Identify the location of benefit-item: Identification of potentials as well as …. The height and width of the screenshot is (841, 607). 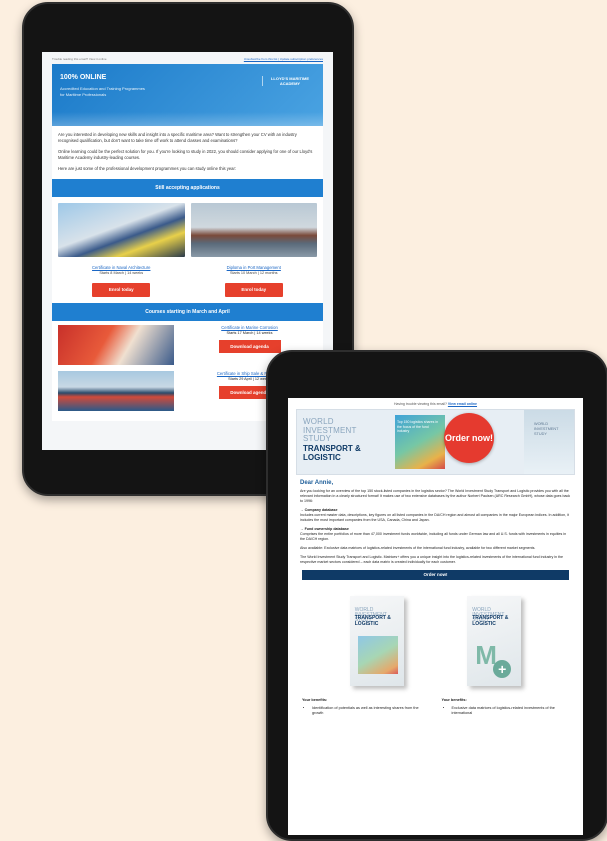
(371, 711).